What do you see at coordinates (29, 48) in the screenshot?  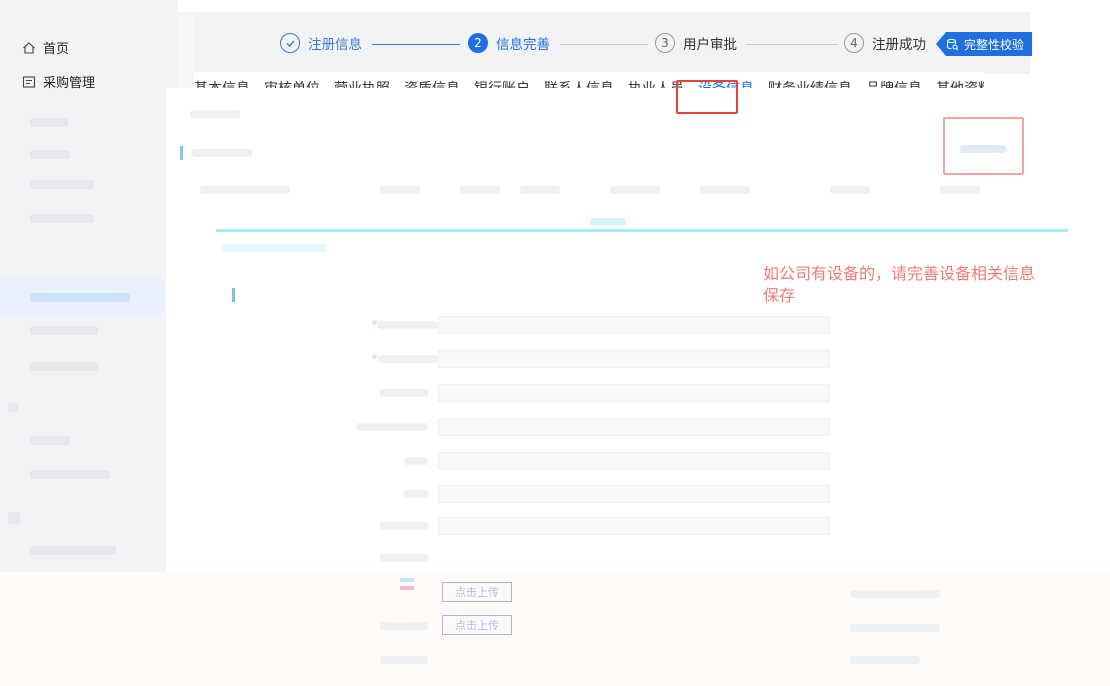 I see `home-icon` at bounding box center [29, 48].